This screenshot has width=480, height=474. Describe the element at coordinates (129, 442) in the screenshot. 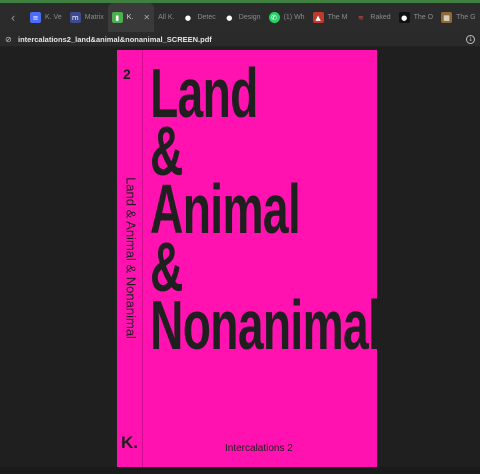

I see `publisher-logo: K.` at that location.